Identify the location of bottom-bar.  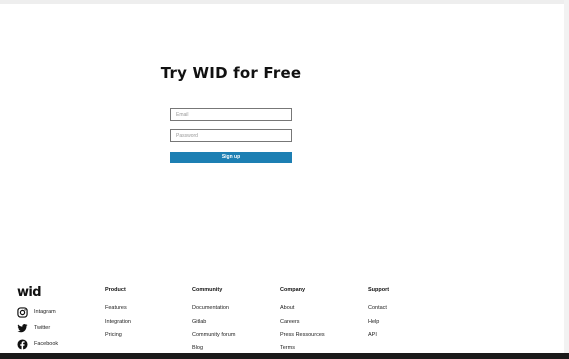
(284, 356).